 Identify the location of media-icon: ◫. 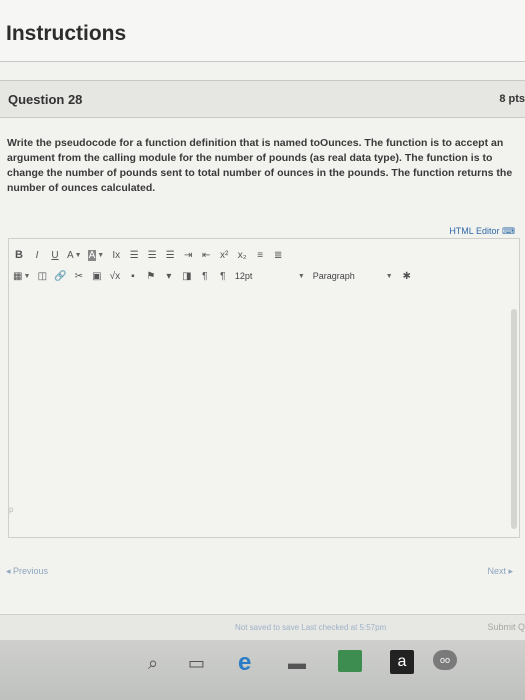
(42, 276).